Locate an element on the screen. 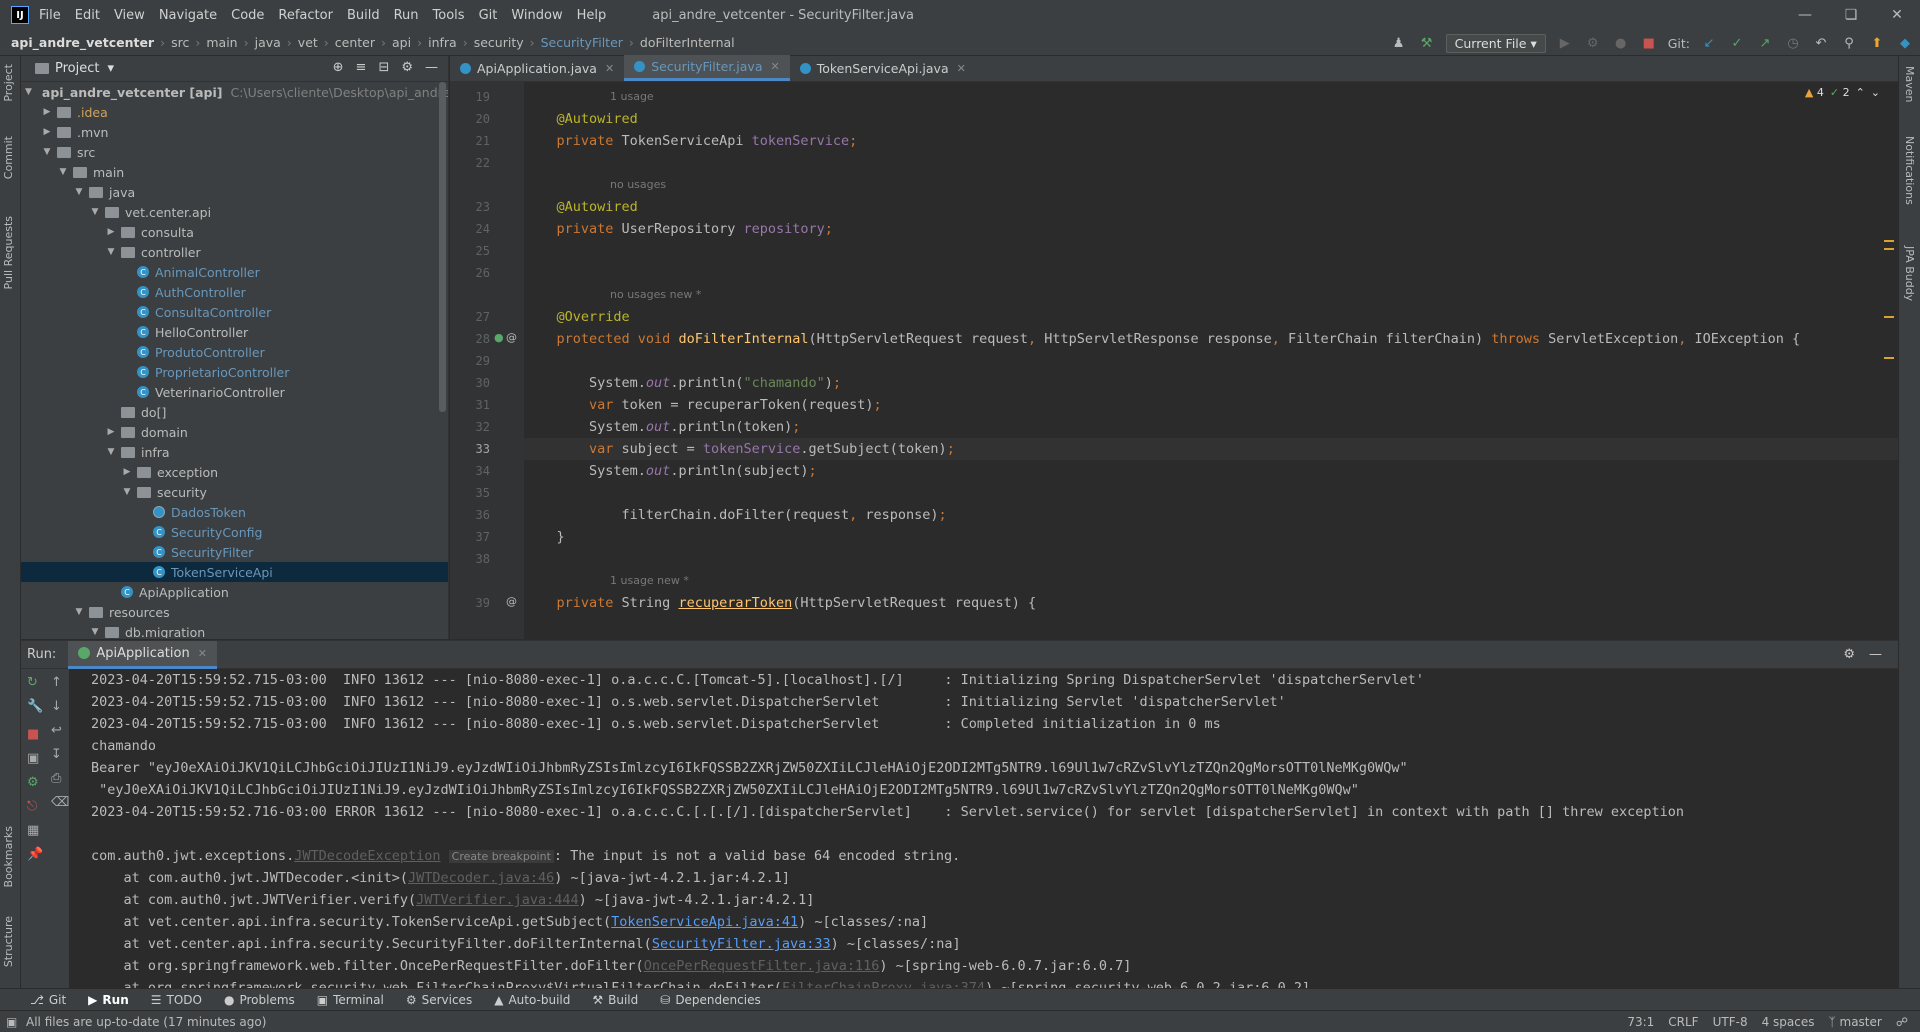 The width and height of the screenshot is (1920, 1032). update-icon: ⬆ is located at coordinates (1877, 43).